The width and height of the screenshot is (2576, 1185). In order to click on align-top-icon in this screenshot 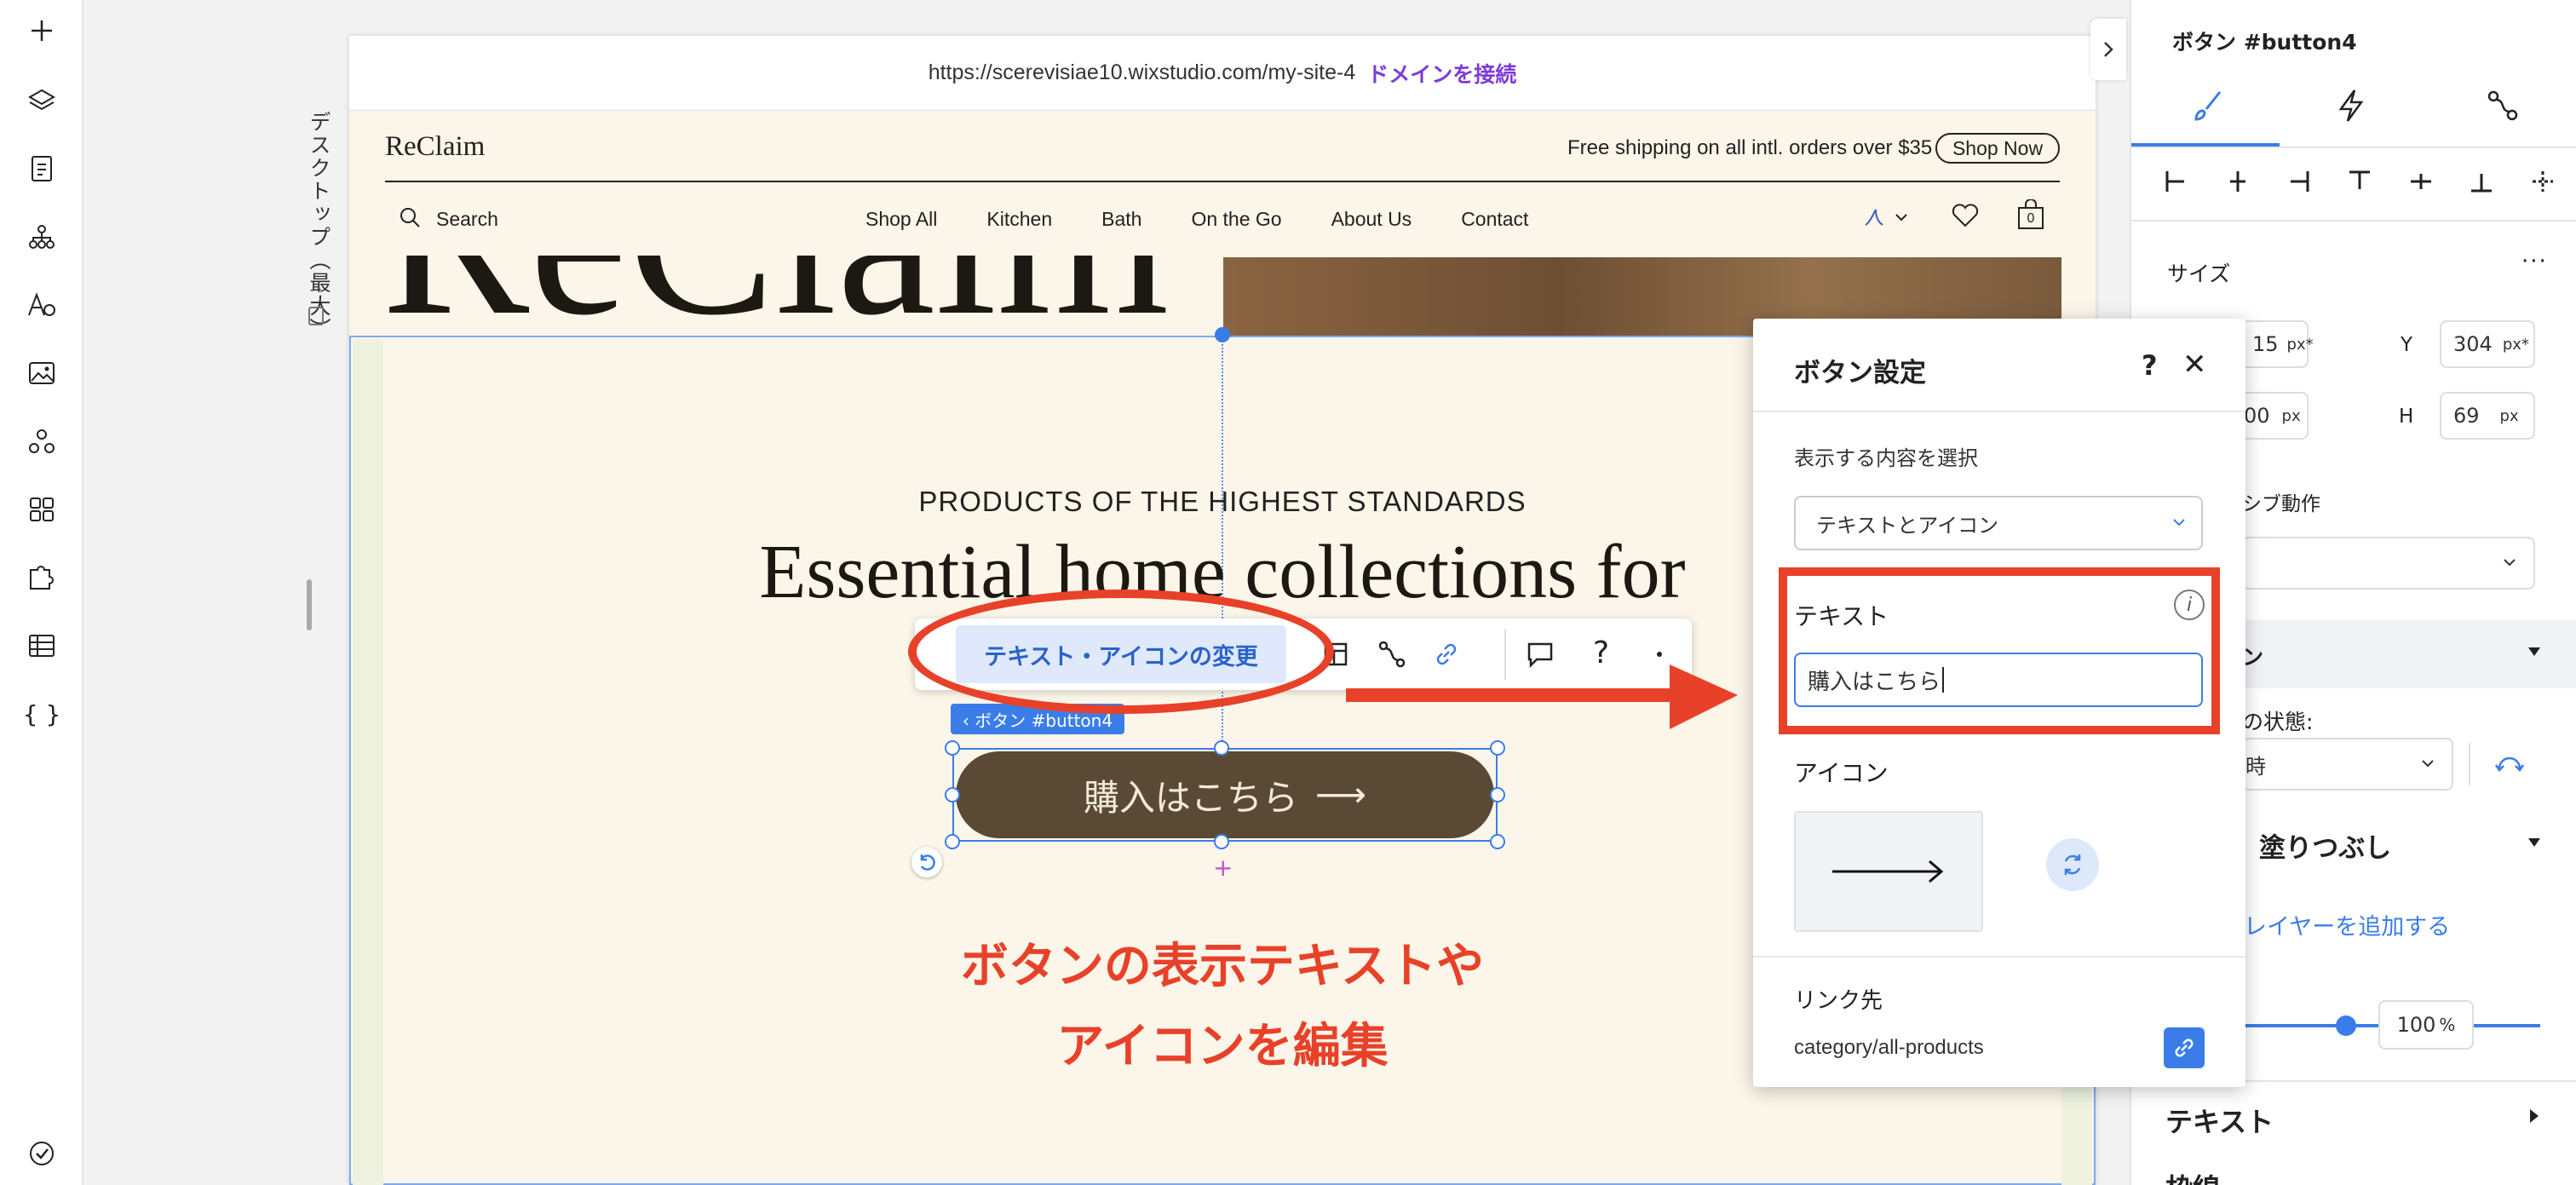, I will do `click(2360, 181)`.